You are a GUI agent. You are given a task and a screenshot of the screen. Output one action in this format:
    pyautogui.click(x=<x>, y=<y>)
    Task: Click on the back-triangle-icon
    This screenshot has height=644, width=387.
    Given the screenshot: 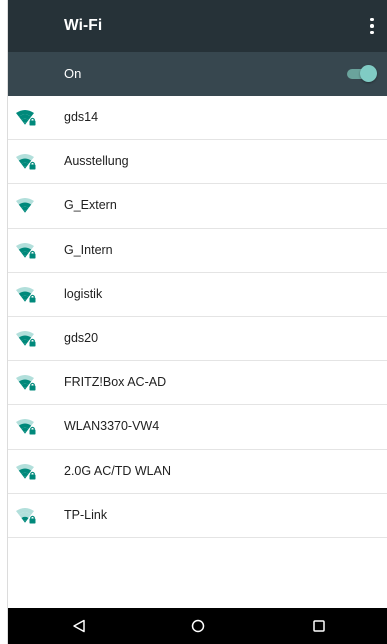 What is the action you would take?
    pyautogui.click(x=79, y=626)
    